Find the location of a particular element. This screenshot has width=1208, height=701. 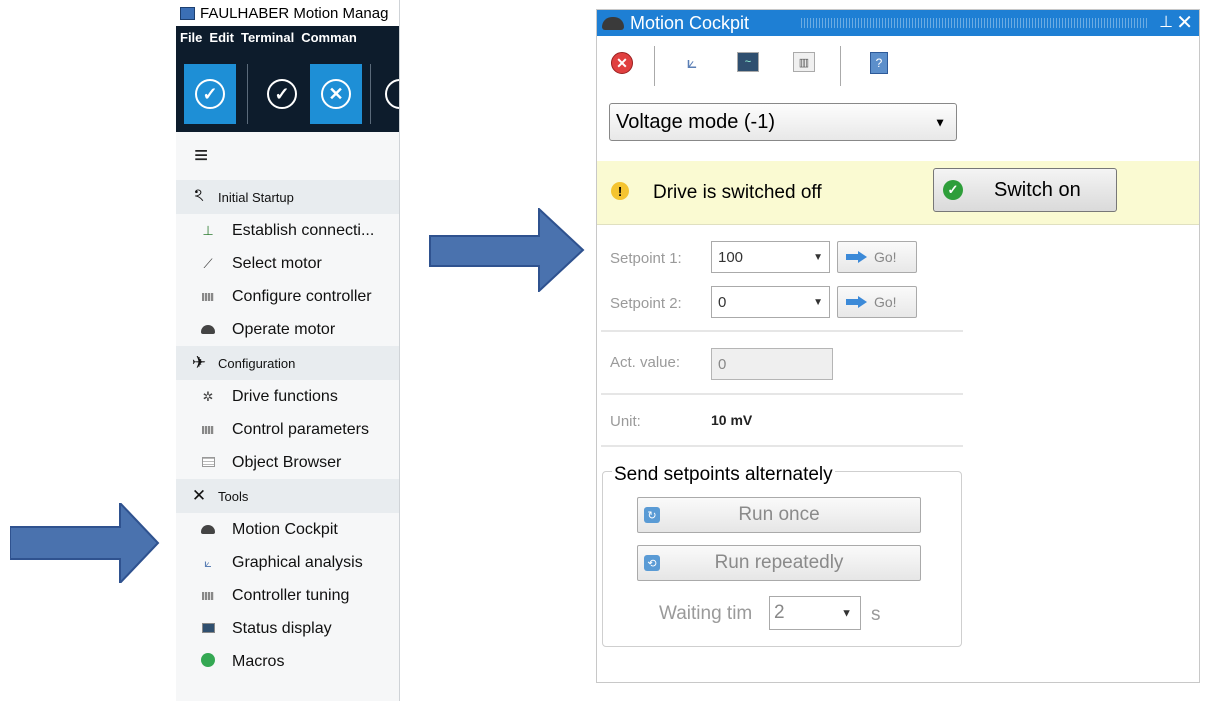

drive-status-text: Drive is switched off is located at coordinates (737, 192).